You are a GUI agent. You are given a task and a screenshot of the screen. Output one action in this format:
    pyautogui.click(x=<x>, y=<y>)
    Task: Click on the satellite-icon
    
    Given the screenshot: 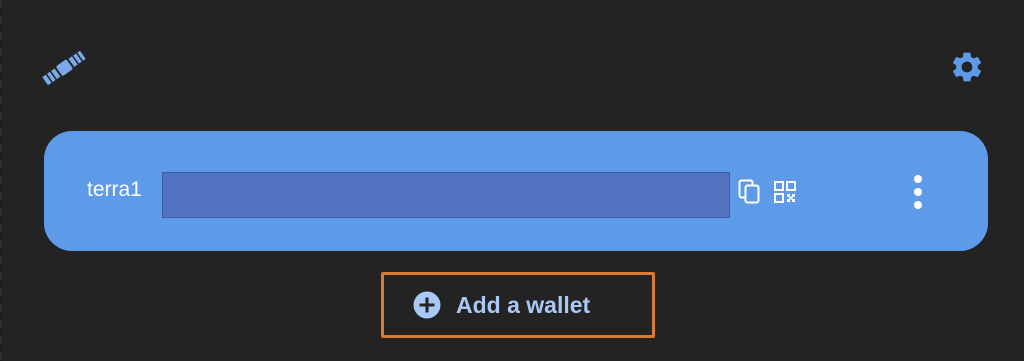 What is the action you would take?
    pyautogui.click(x=64, y=68)
    